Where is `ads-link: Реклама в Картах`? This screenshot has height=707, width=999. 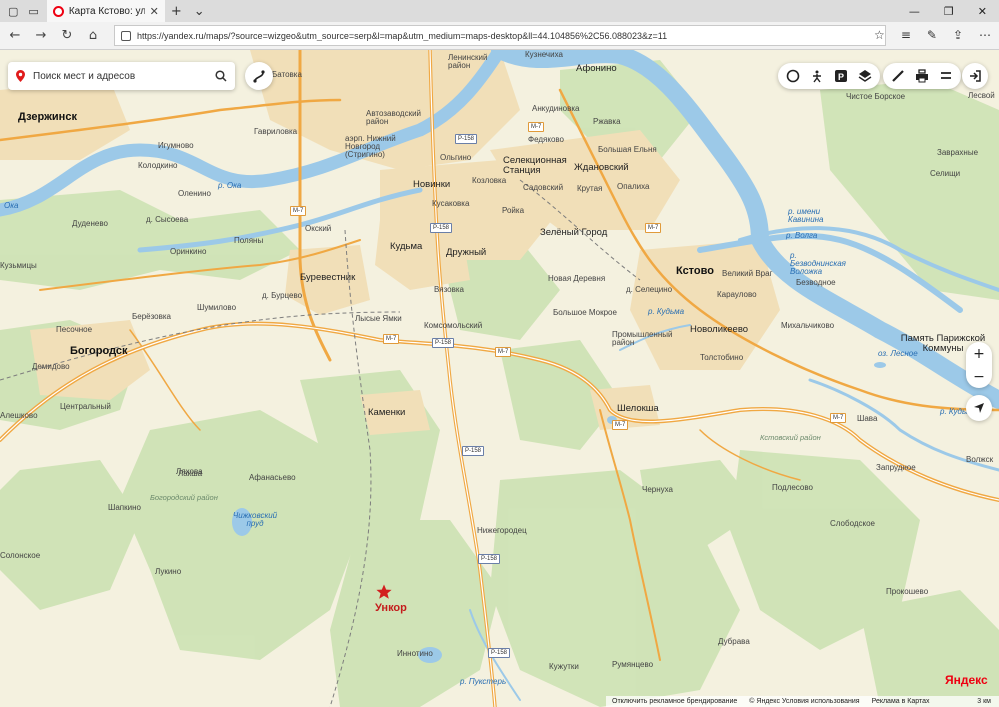
ads-link: Реклама в Картах is located at coordinates (901, 701).